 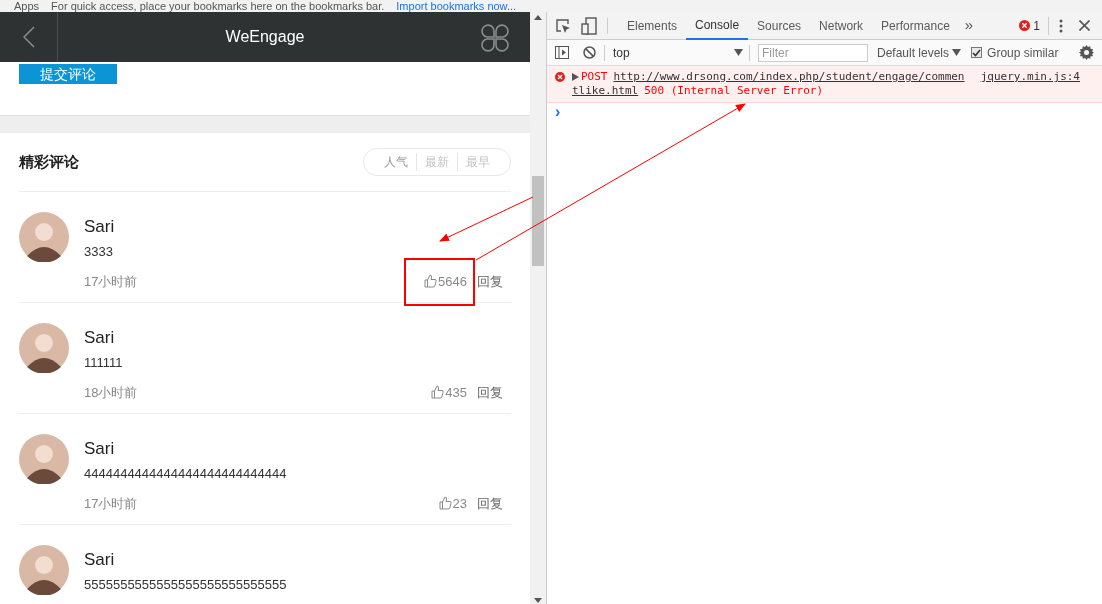 I want to click on like-count: 435, so click(x=456, y=392).